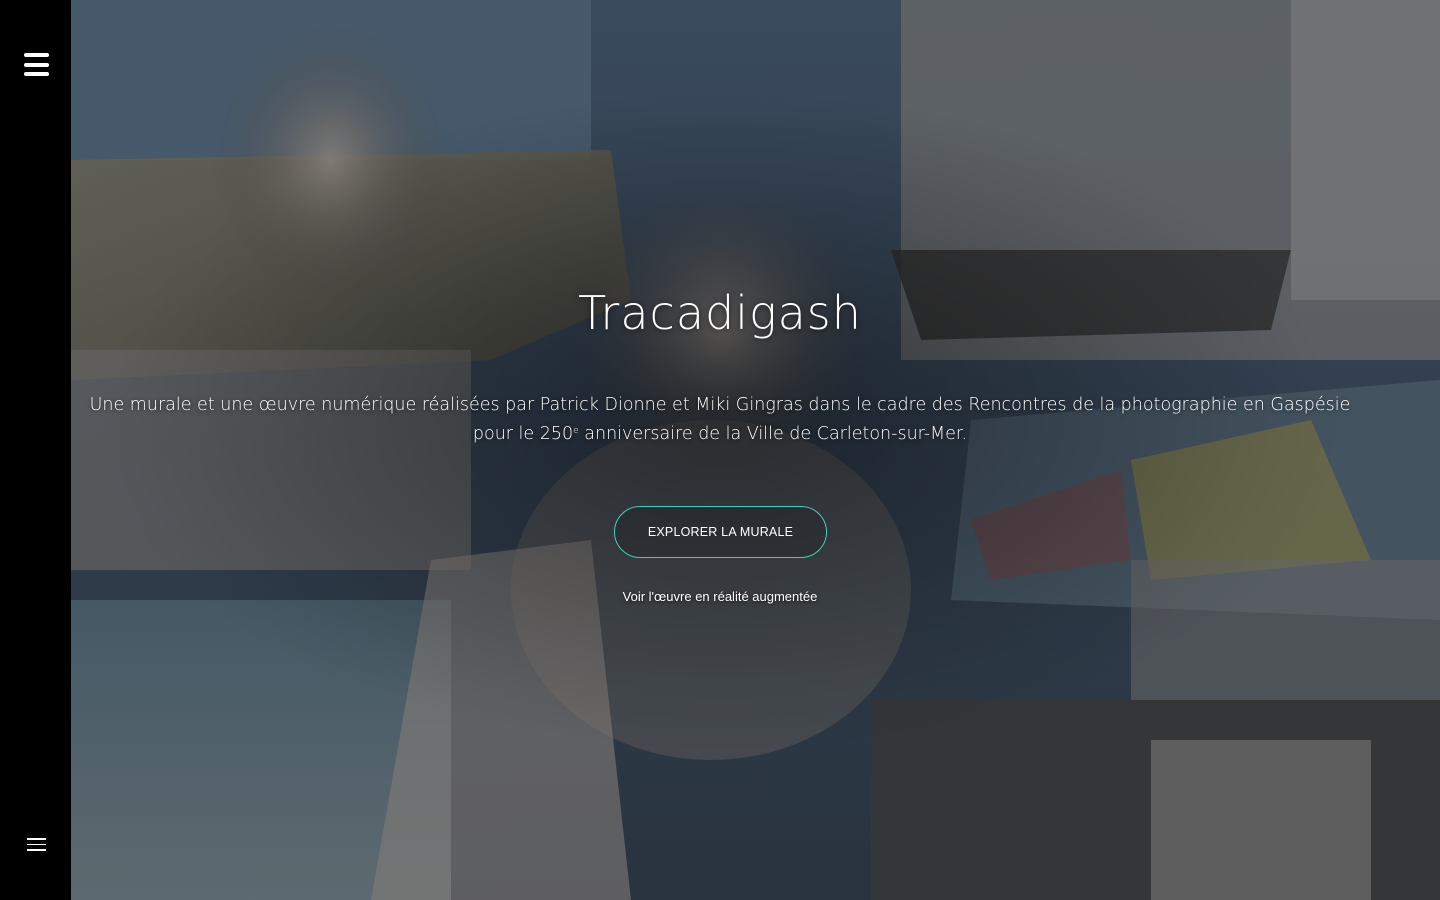  What do you see at coordinates (720, 532) in the screenshot?
I see `explore-mural-button: EXPLORER LA MURALE` at bounding box center [720, 532].